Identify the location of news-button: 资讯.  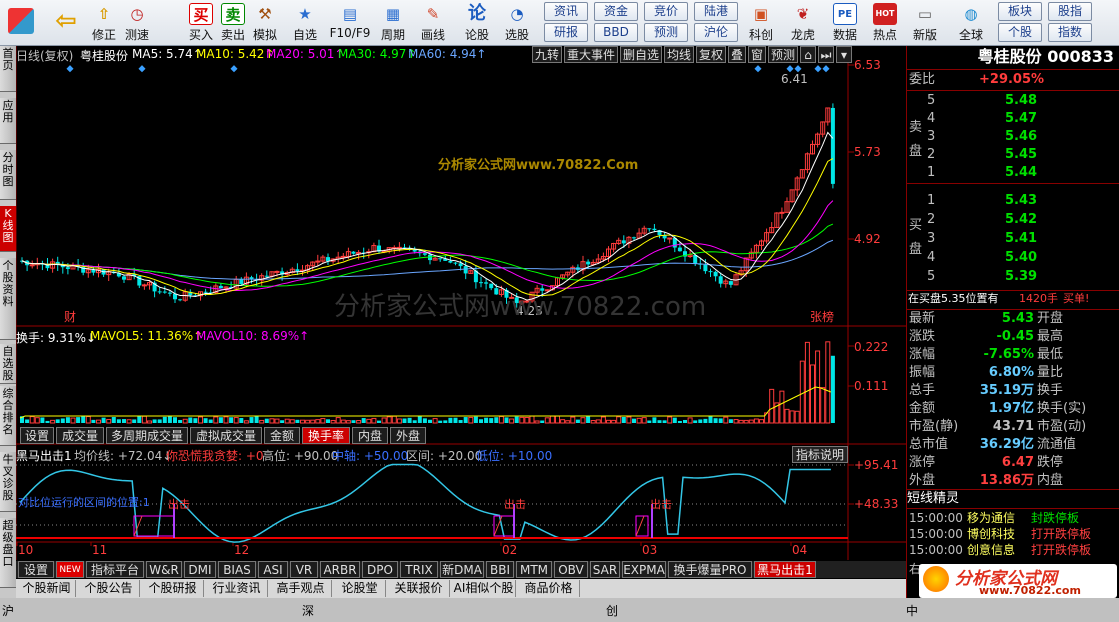
(566, 11).